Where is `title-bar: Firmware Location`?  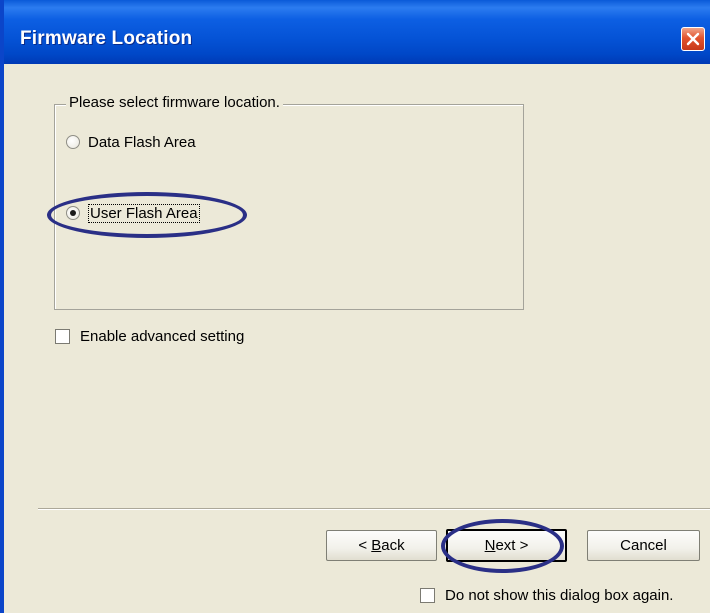 title-bar: Firmware Location is located at coordinates (357, 32).